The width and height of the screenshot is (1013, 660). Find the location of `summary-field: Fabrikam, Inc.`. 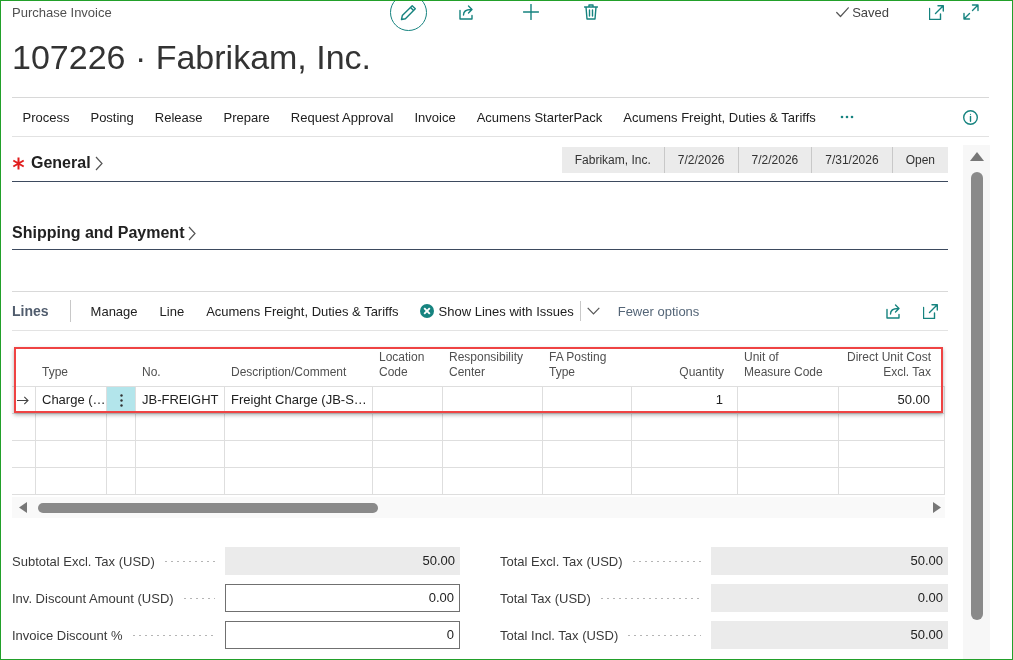

summary-field: Fabrikam, Inc. is located at coordinates (612, 160).